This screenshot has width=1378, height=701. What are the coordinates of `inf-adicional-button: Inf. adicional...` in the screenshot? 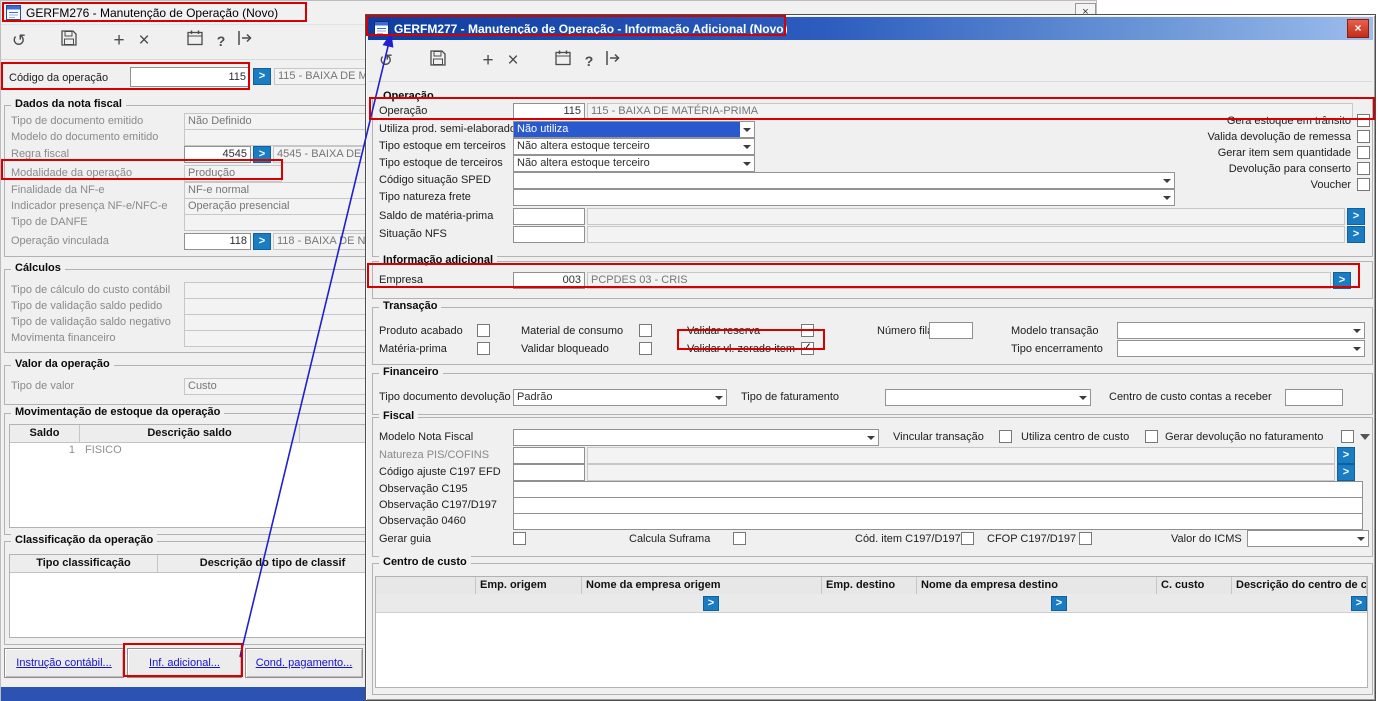 It's located at (184, 663).